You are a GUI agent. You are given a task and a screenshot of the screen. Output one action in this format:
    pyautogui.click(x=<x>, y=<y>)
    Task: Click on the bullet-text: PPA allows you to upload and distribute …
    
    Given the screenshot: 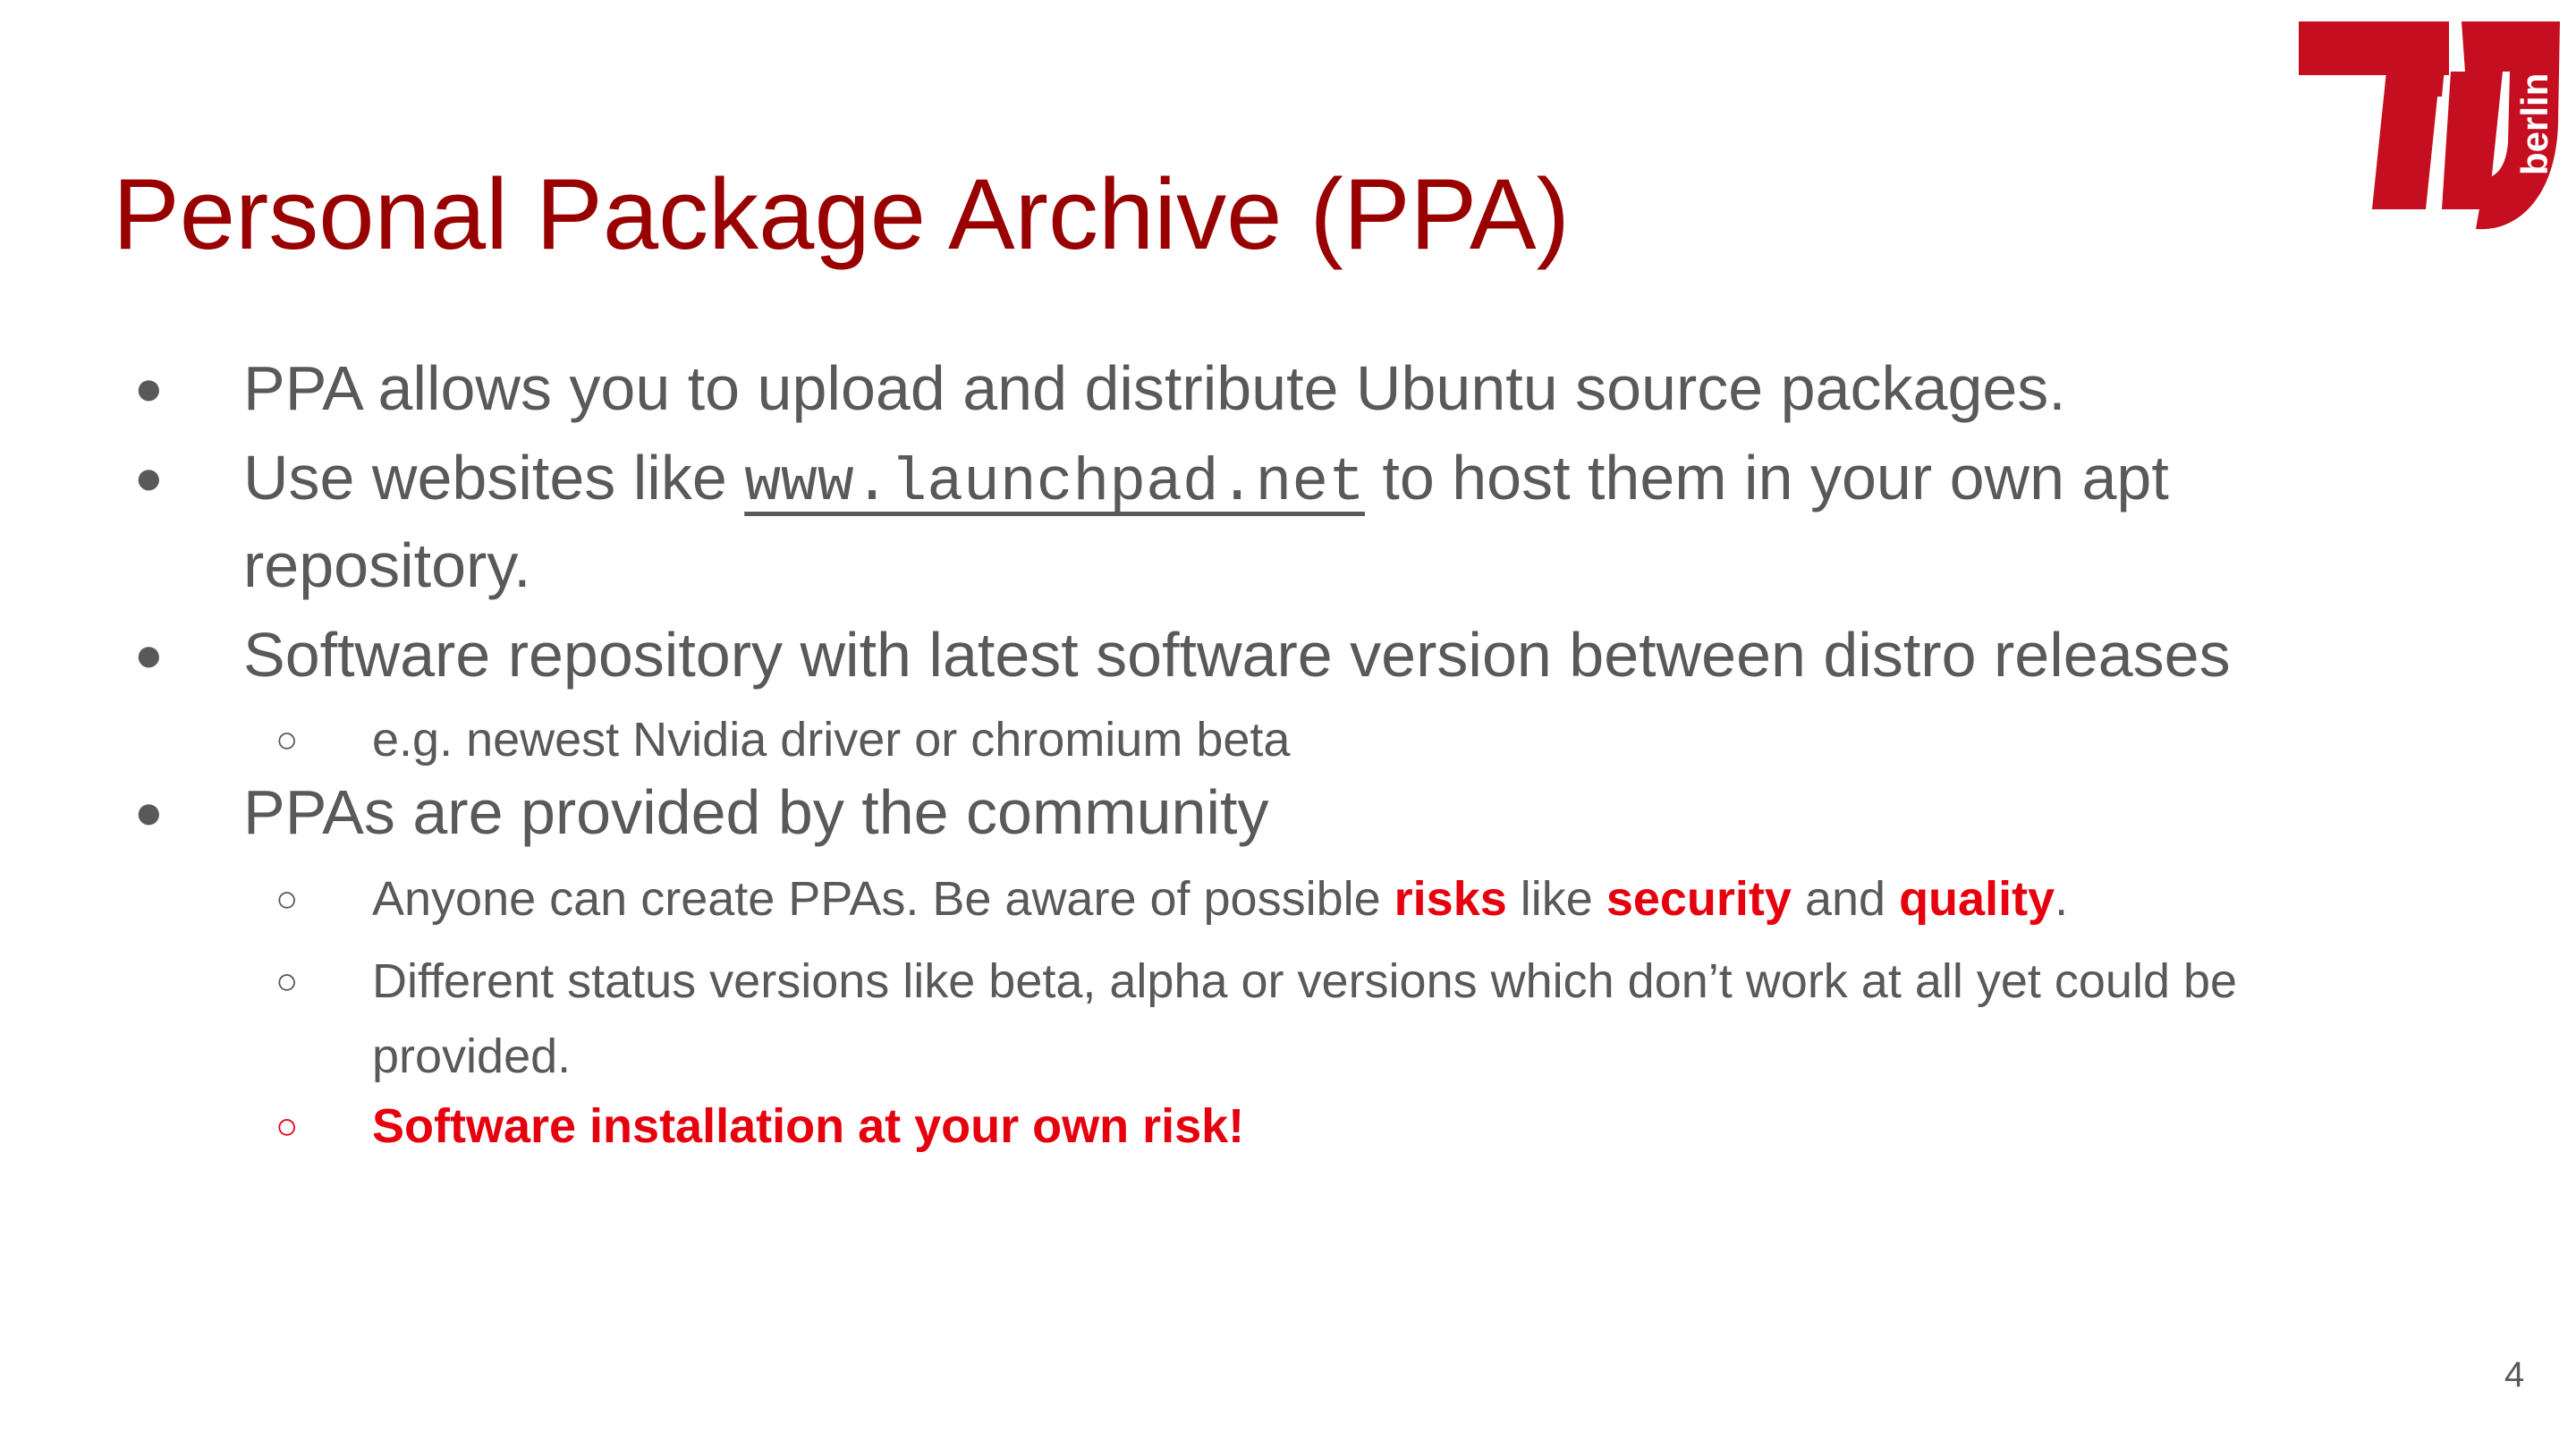 What is the action you would take?
    pyautogui.click(x=1154, y=388)
    